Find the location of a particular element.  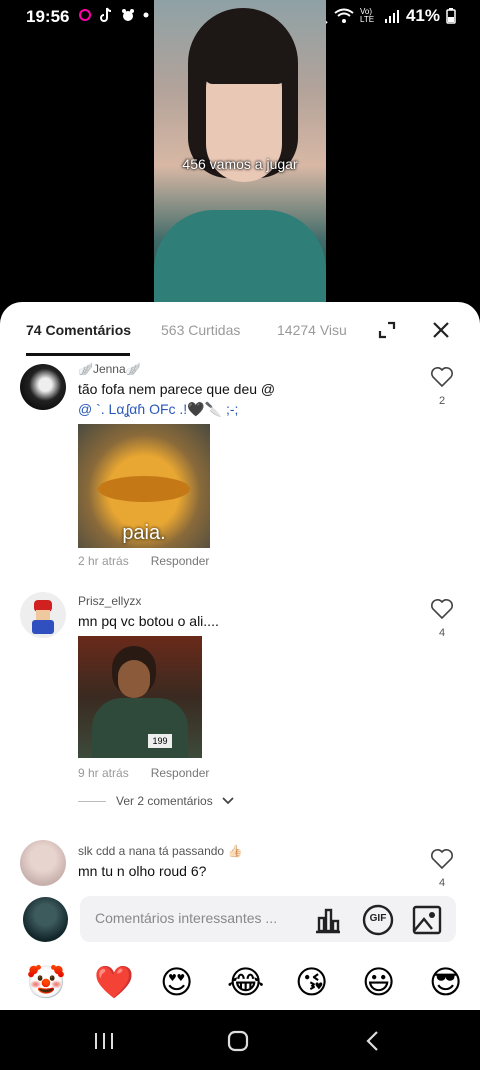

comment-input: Comentários interessantes ... GIF is located at coordinates (268, 919).